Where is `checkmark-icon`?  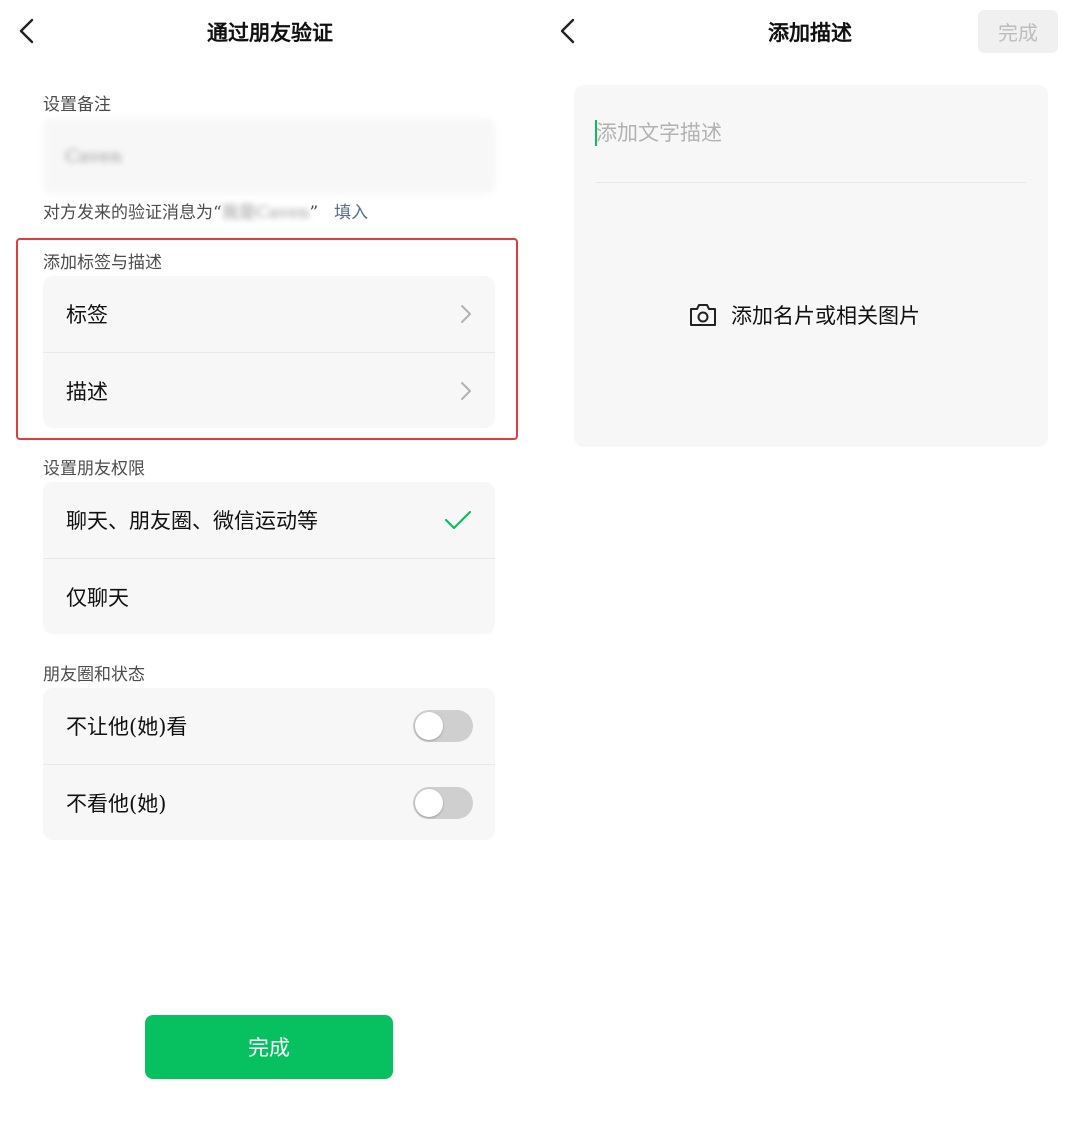
checkmark-icon is located at coordinates (458, 520).